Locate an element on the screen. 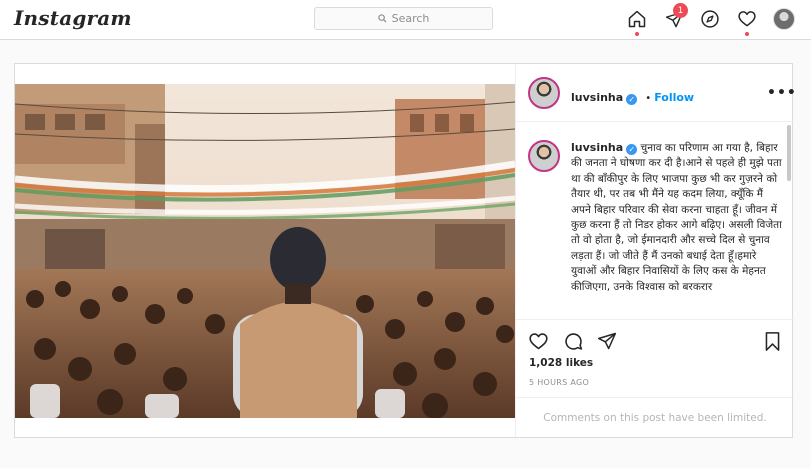 The image size is (811, 468). author-avatar is located at coordinates (544, 93).